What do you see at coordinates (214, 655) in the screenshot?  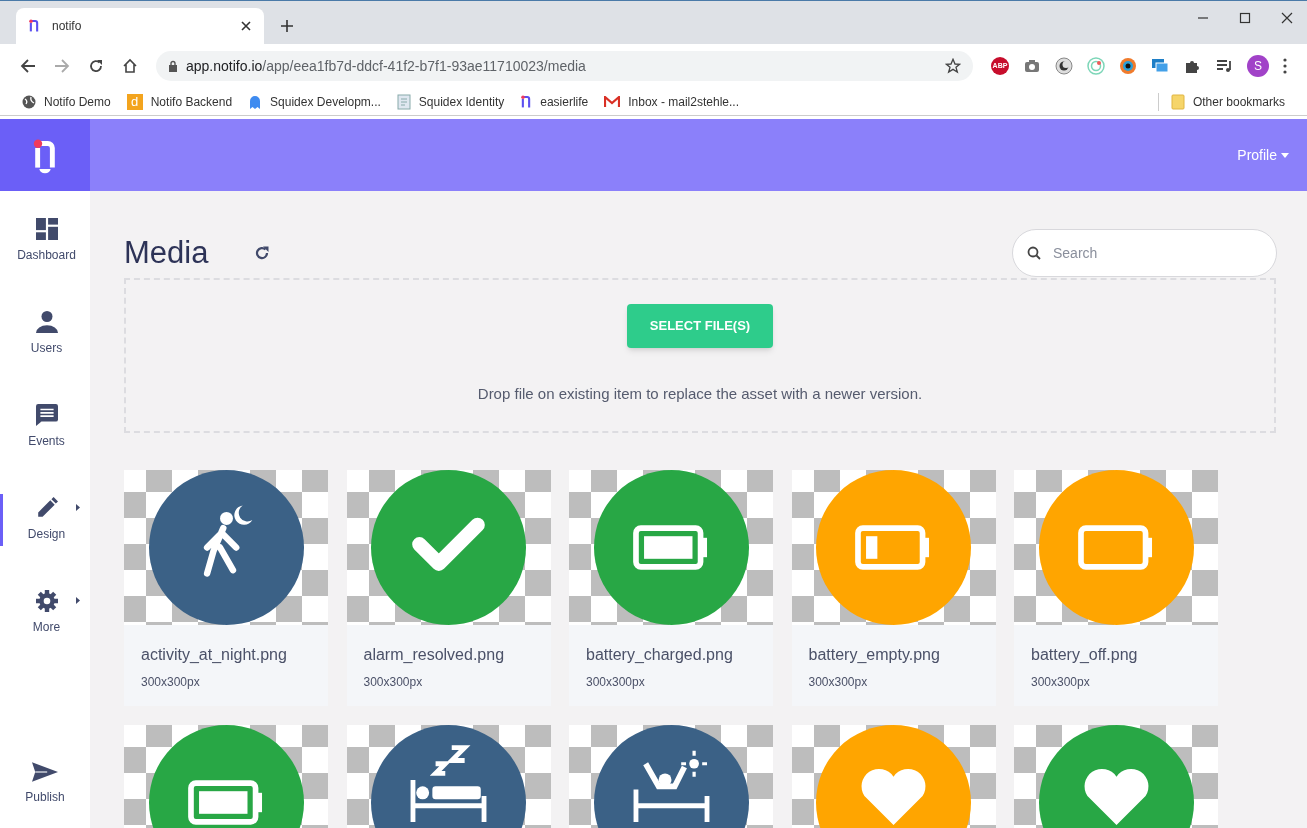 I see `file-name: activity_at_night.png` at bounding box center [214, 655].